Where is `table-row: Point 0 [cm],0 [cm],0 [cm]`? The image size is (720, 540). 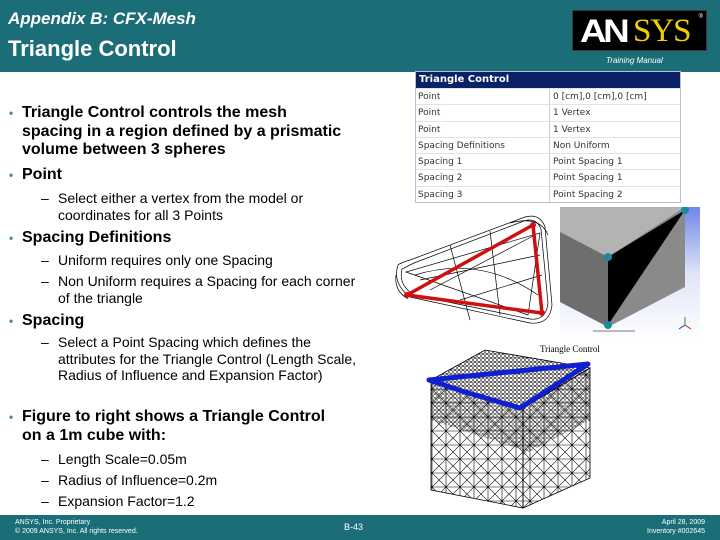
table-row: Point 0 [cm],0 [cm],0 [cm] is located at coordinates (548, 96).